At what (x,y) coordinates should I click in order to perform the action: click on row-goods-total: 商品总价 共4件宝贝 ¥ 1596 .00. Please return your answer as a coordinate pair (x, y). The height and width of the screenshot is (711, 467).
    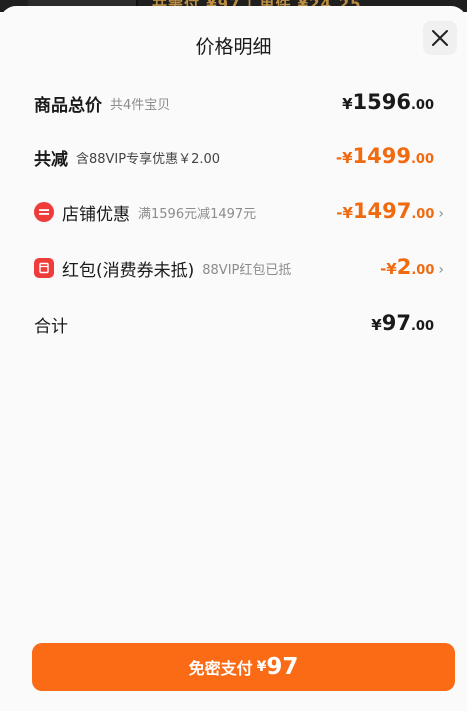
    Looking at the image, I should click on (234, 103).